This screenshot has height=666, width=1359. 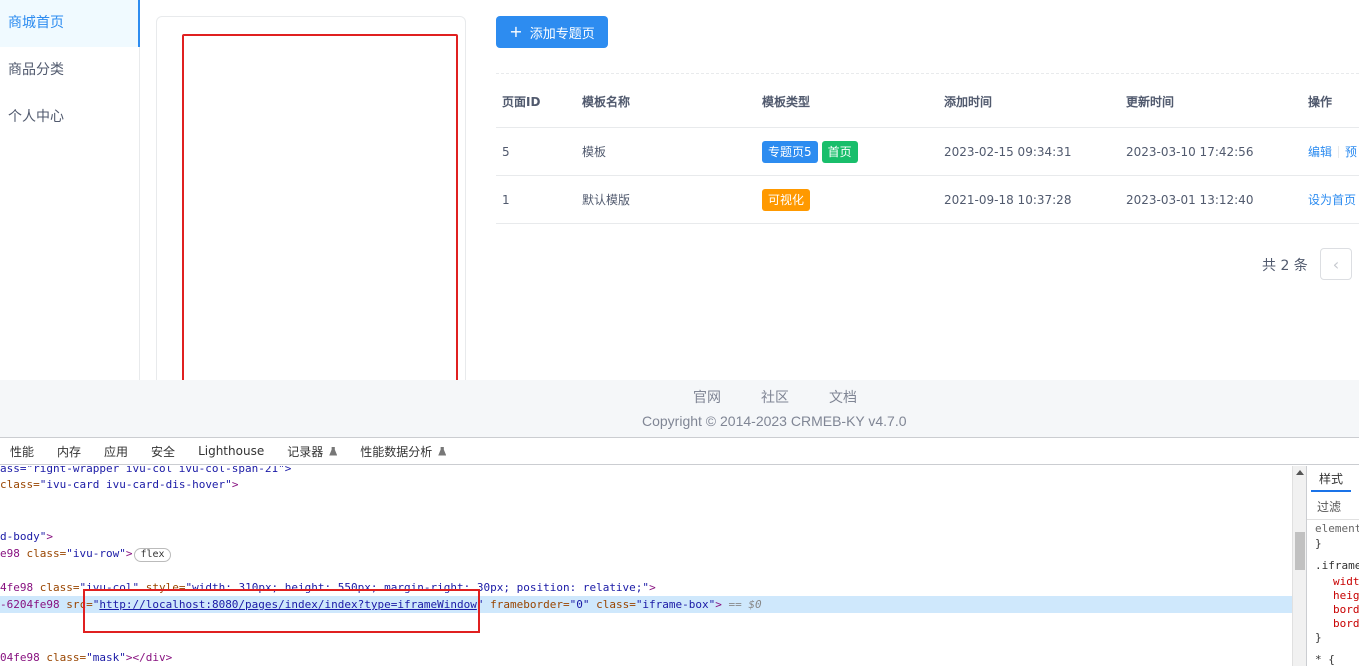 What do you see at coordinates (69, 117) in the screenshot?
I see `sidebar-item-profile: 个人中心` at bounding box center [69, 117].